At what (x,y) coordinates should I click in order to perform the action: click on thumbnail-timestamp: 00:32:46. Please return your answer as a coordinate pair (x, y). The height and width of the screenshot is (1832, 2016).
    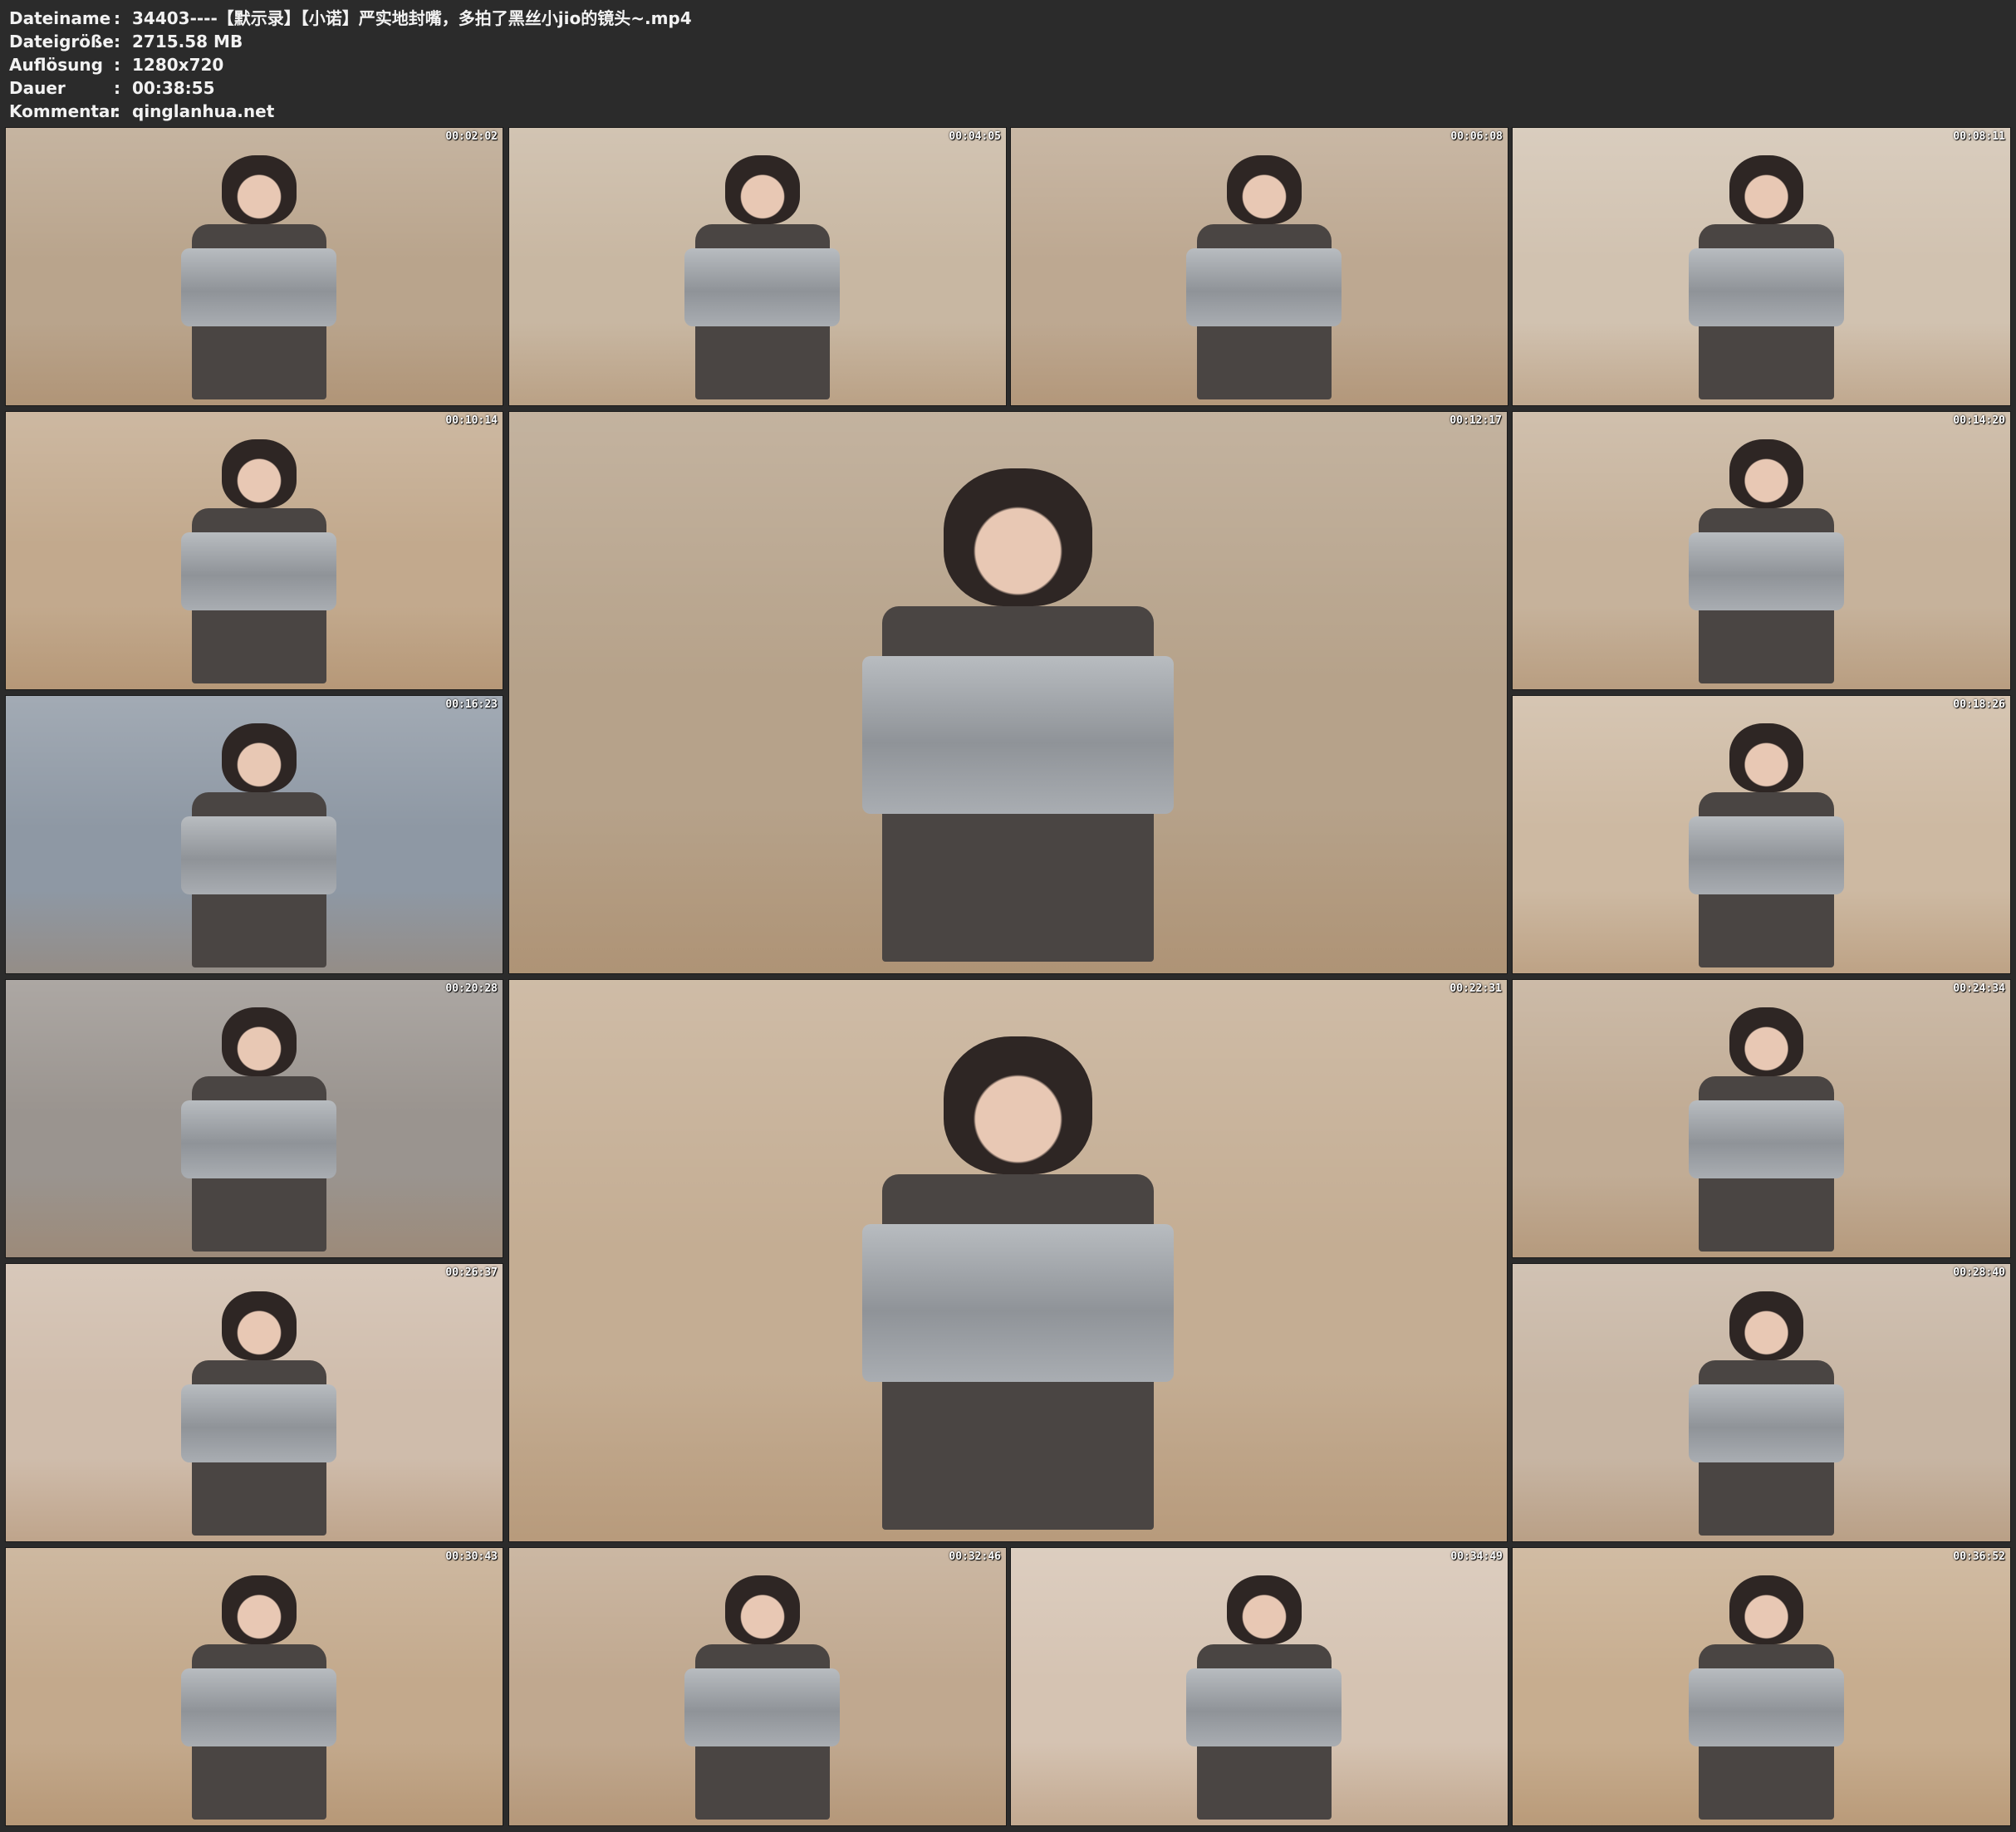
    Looking at the image, I should click on (975, 1556).